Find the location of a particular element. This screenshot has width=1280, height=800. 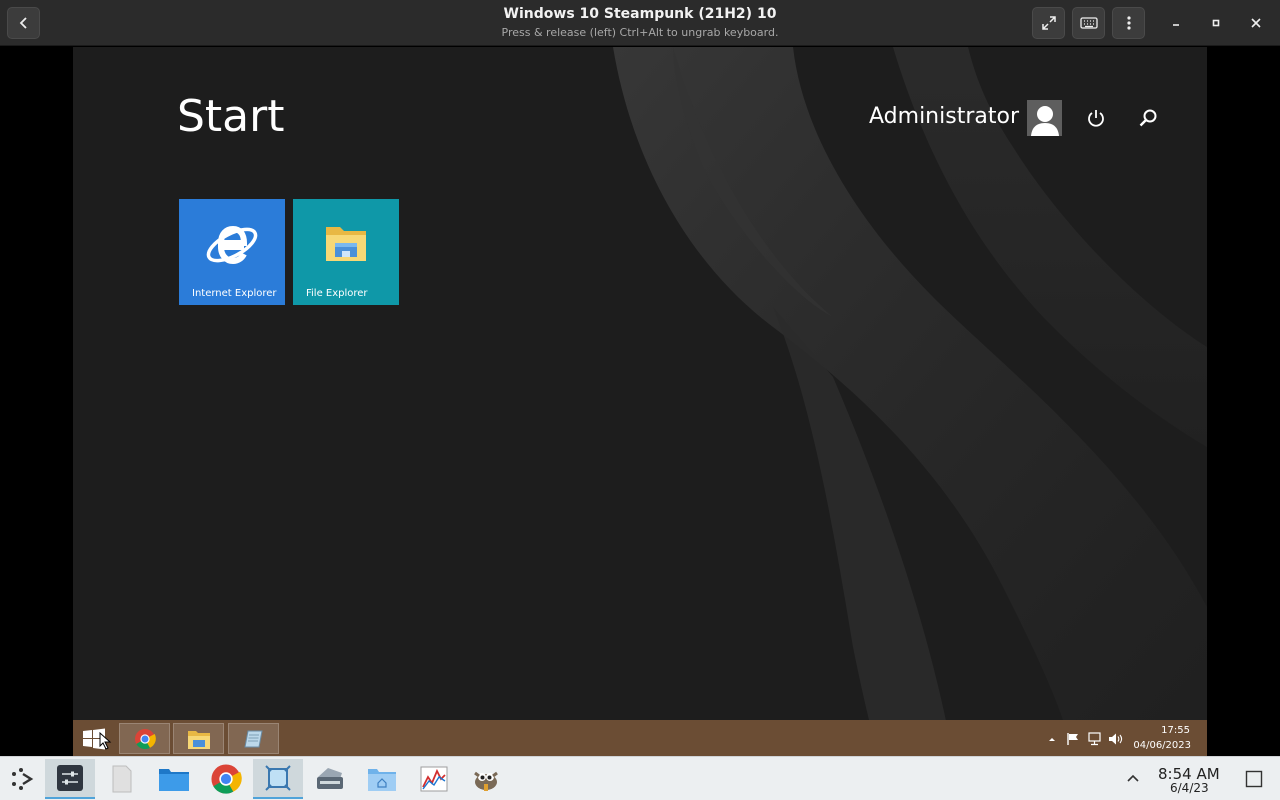

host-task-vm-boxes is located at coordinates (278, 779).